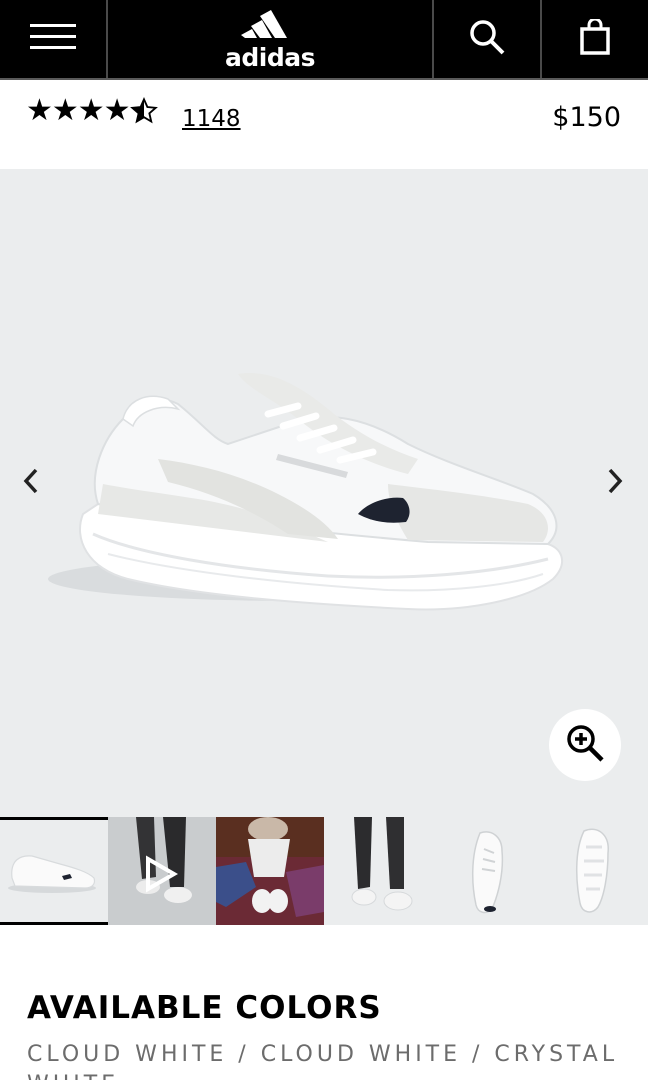  I want to click on shopping-bag-icon, so click(595, 38).